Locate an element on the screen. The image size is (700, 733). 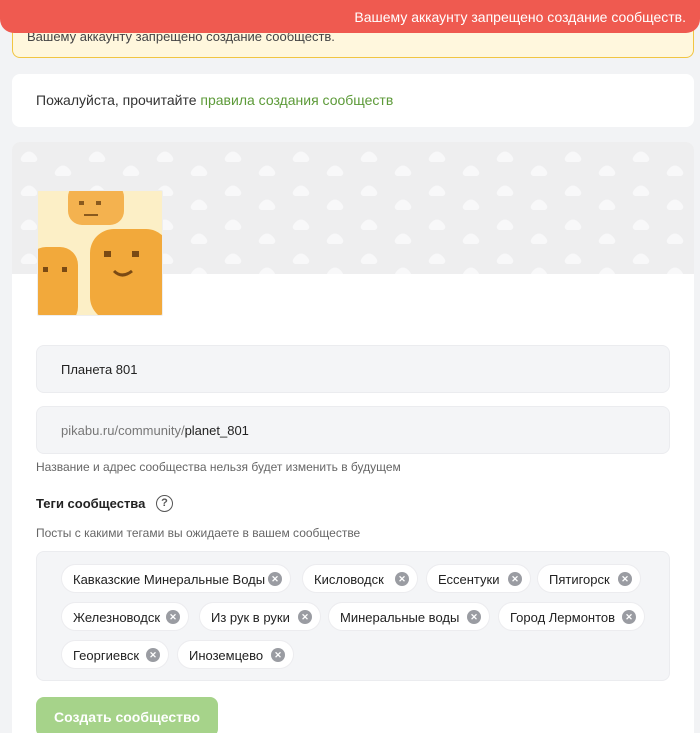
tag-label: Иноземцево is located at coordinates (226, 655).